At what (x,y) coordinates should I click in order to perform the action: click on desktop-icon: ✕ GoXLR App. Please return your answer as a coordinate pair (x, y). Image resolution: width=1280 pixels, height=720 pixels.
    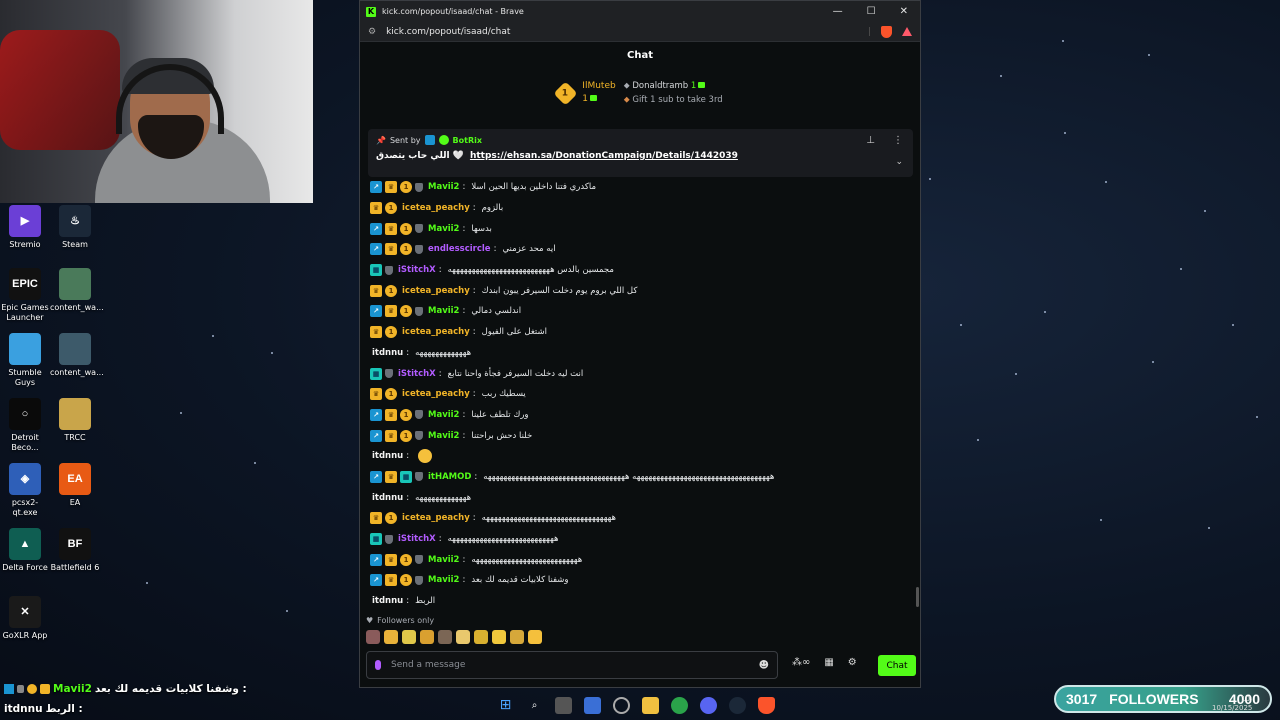
    Looking at the image, I should click on (25, 618).